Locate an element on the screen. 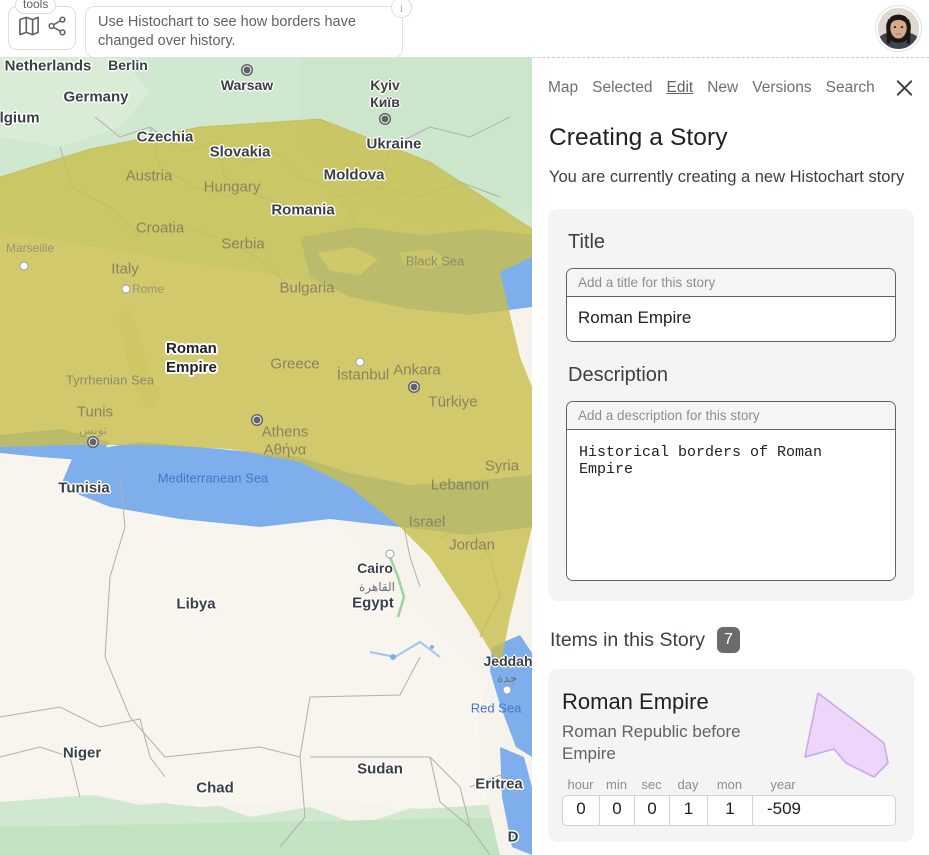 This screenshot has width=929, height=855. tools-label: tools is located at coordinates (36, 7).